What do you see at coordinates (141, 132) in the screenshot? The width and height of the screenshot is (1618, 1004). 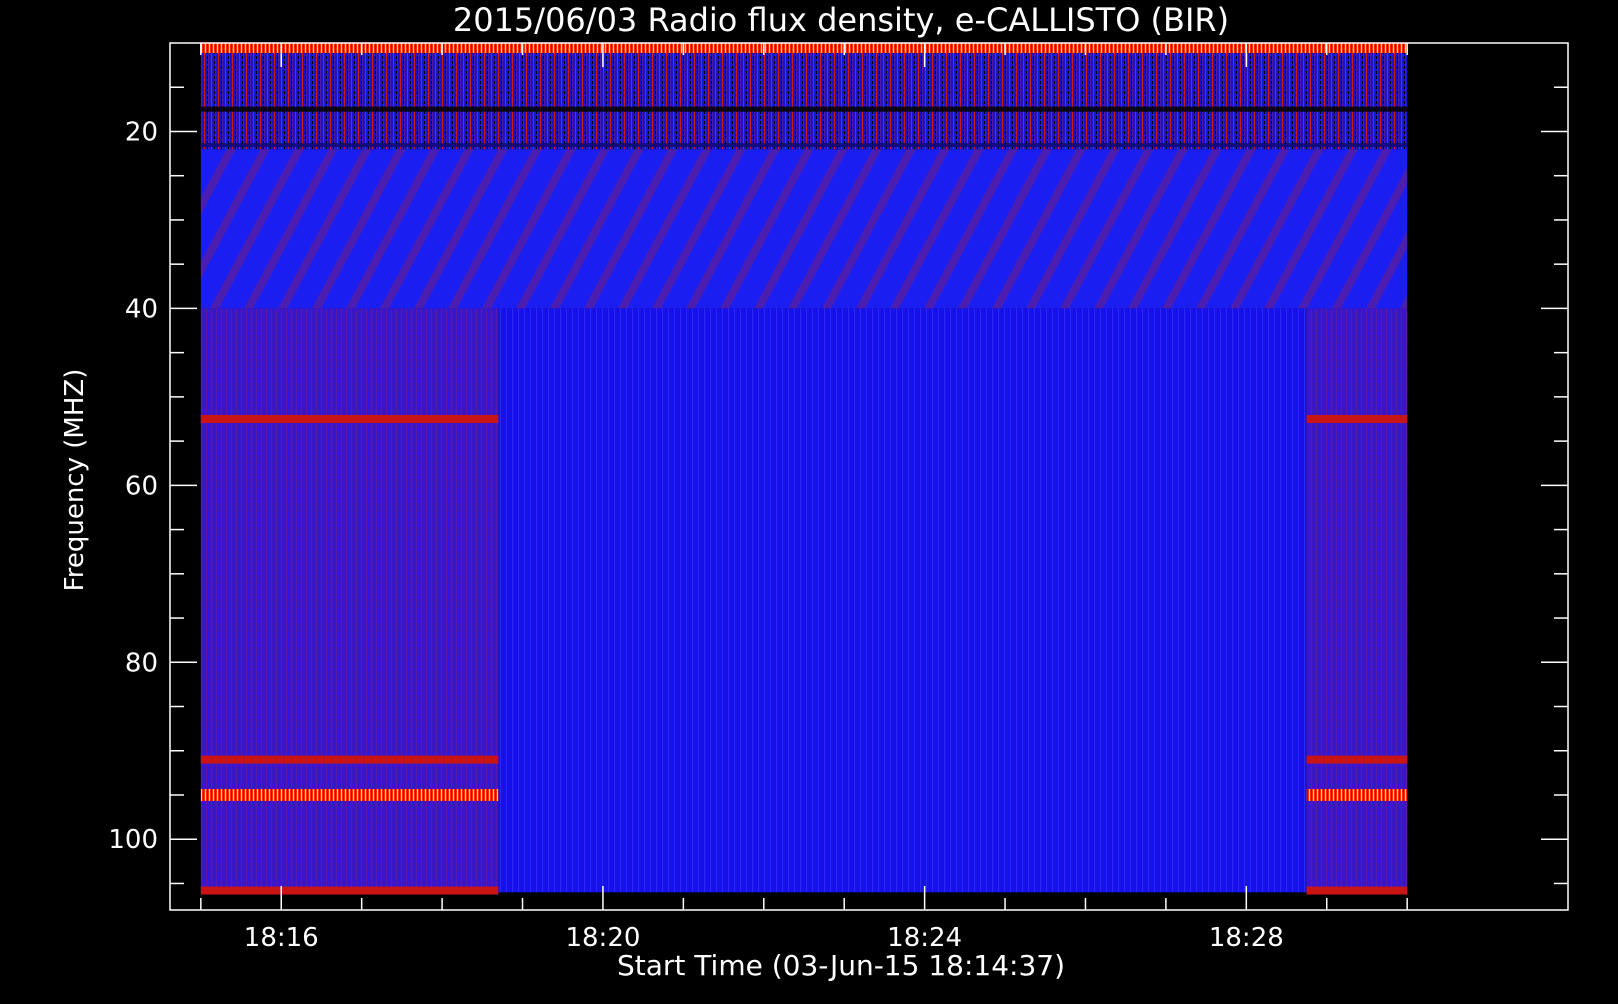 I see `y-tick-label: 20` at bounding box center [141, 132].